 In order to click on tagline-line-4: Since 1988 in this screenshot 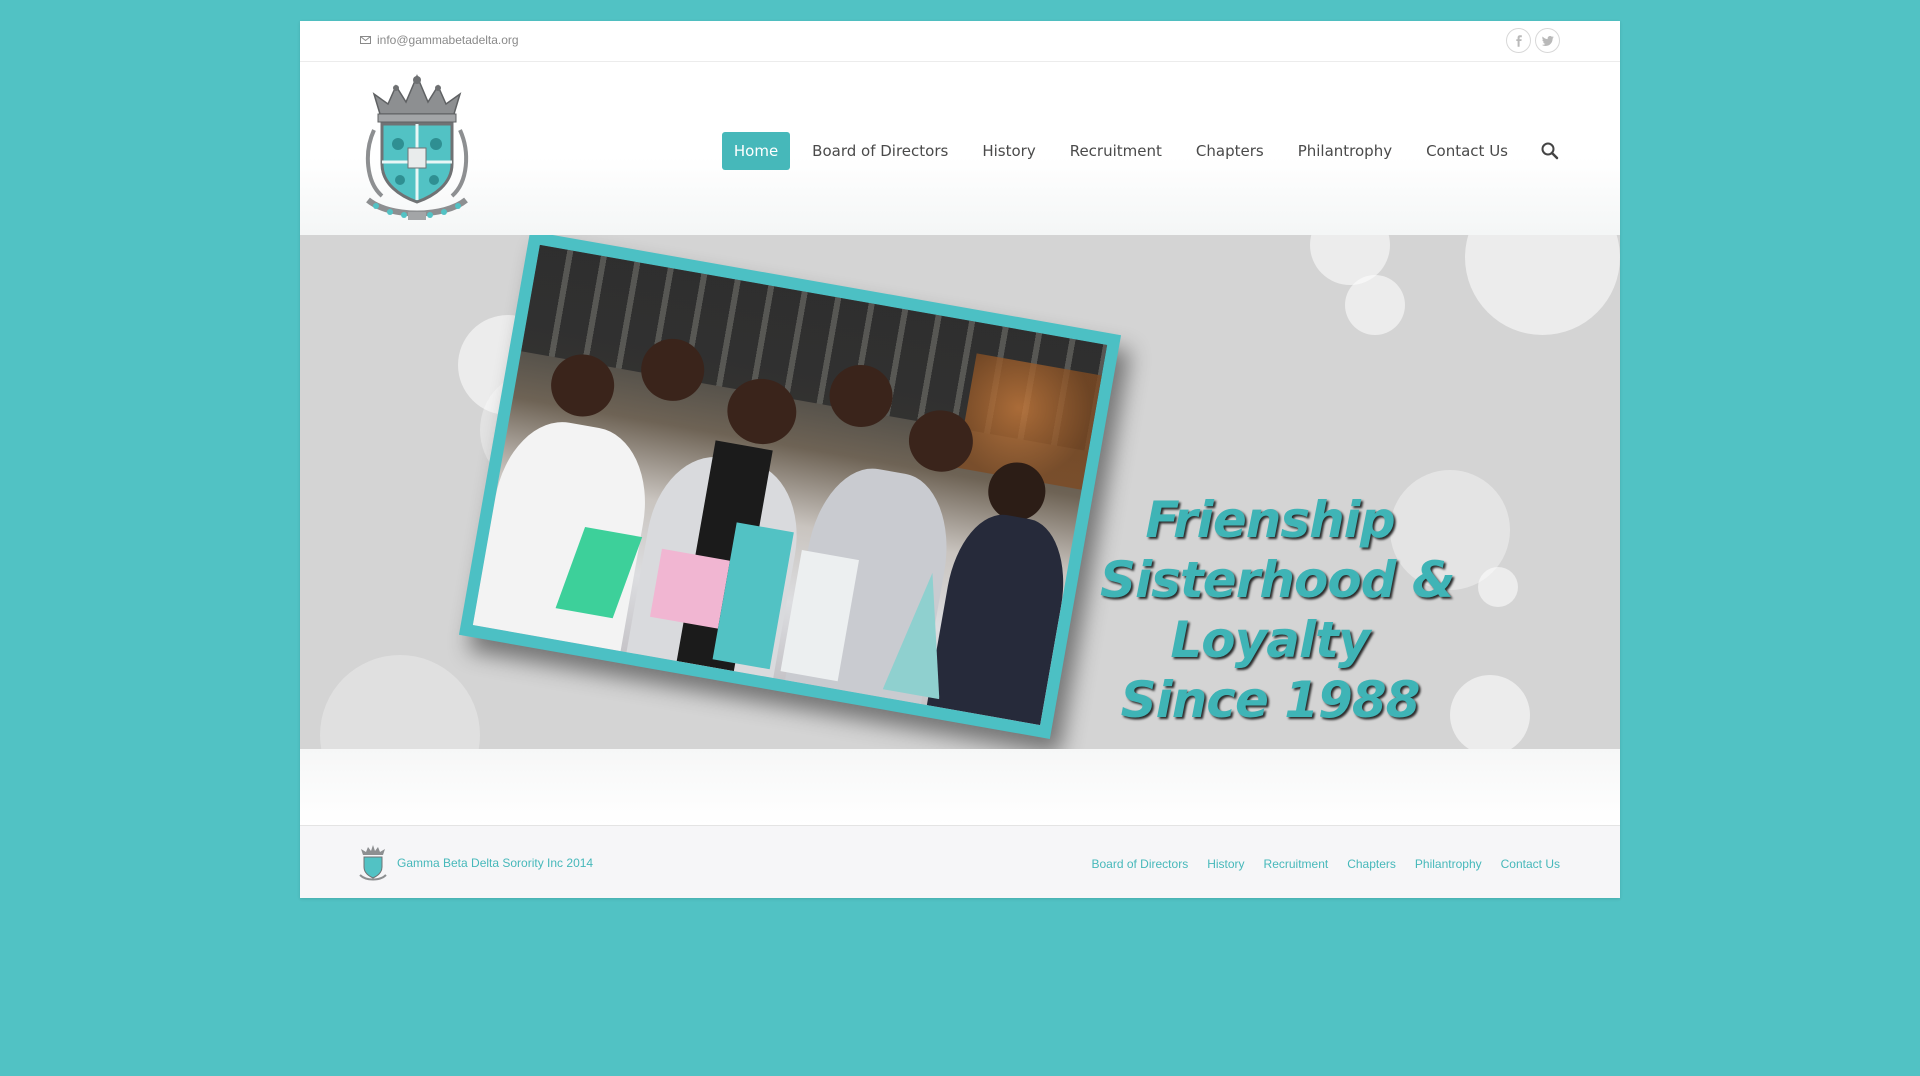, I will do `click(1270, 700)`.